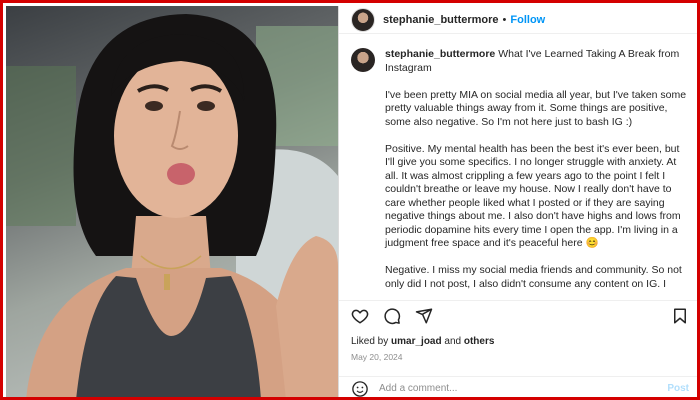 The width and height of the screenshot is (700, 400). Describe the element at coordinates (377, 357) in the screenshot. I see `post-date: May 20, 2024` at that location.